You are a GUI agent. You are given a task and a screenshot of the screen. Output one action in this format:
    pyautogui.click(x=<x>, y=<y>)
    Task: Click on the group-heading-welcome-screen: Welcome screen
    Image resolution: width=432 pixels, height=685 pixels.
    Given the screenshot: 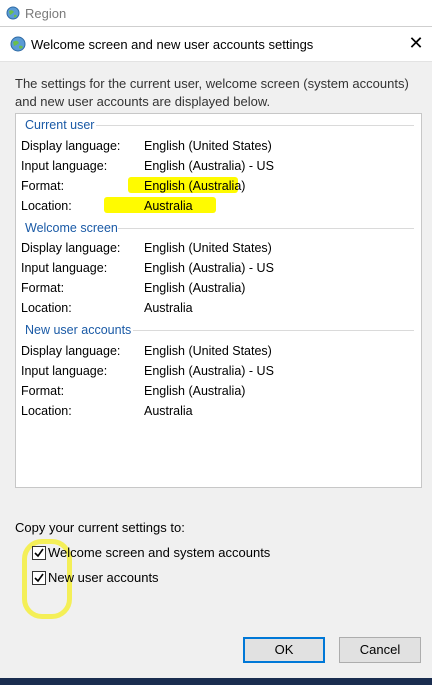 What is the action you would take?
    pyautogui.click(x=71, y=228)
    